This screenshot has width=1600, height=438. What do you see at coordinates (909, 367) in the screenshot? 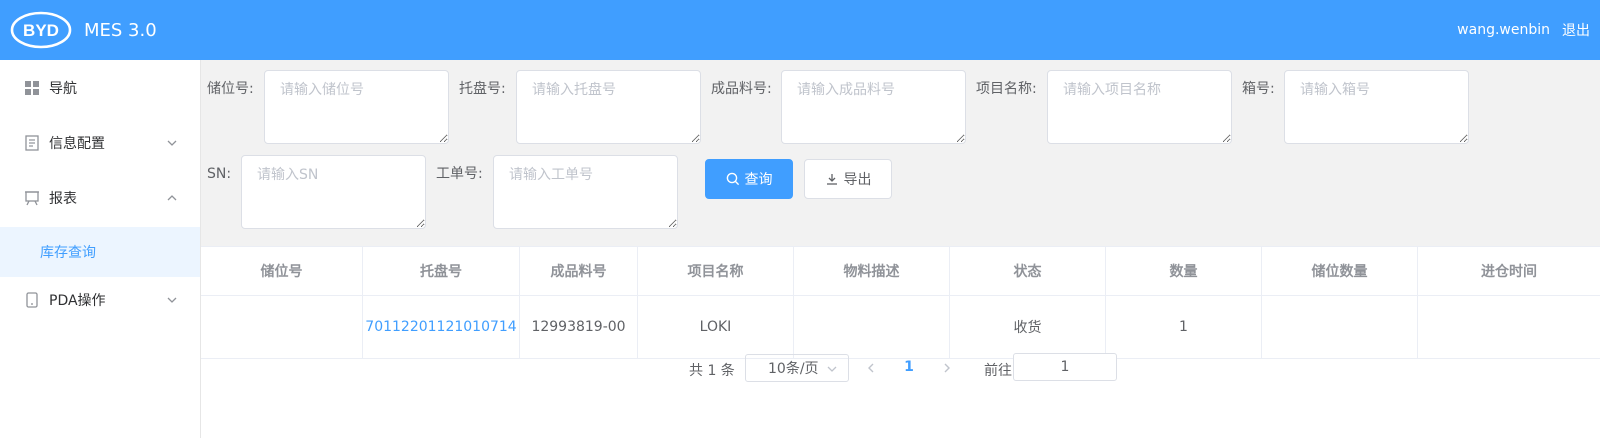
I see `page-number-1: 1` at bounding box center [909, 367].